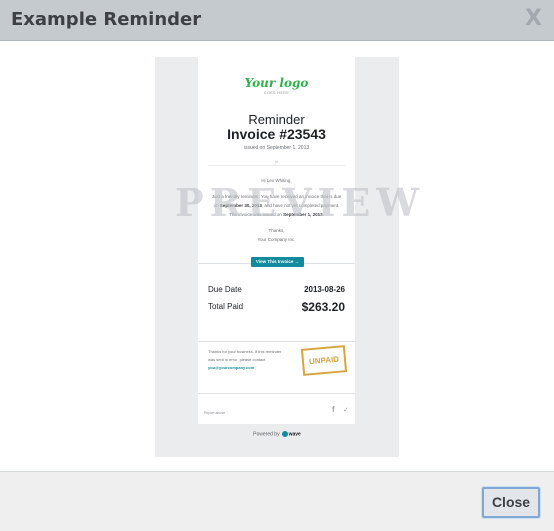 The height and width of the screenshot is (531, 554). What do you see at coordinates (277, 501) in the screenshot?
I see `dialog-footer: Close` at bounding box center [277, 501].